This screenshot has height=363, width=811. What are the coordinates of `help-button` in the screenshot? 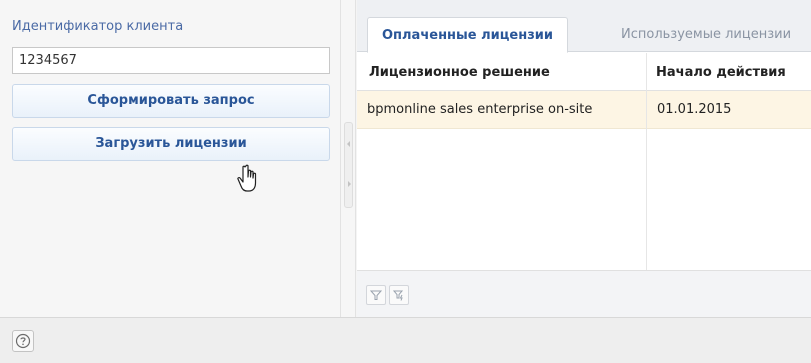 It's located at (23, 341).